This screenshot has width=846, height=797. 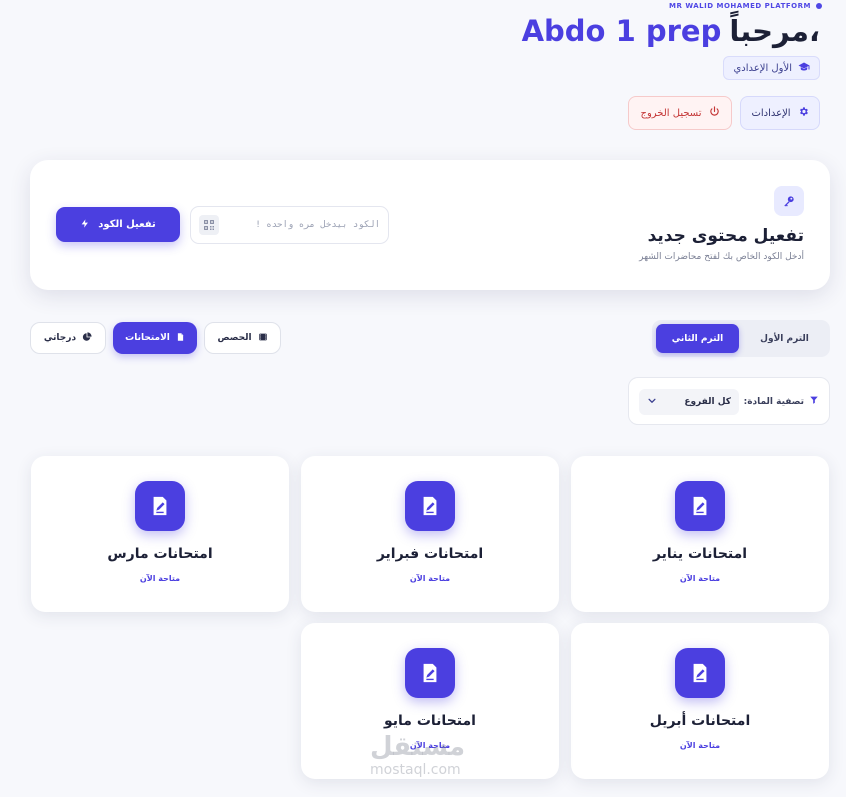 I want to click on tab-exams-label: الامتحانات, so click(x=147, y=338).